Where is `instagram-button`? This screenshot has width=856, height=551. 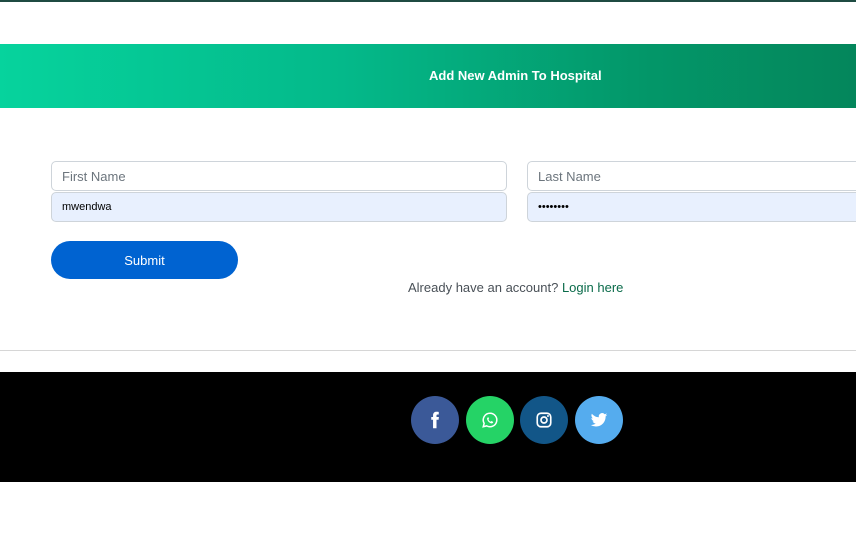 instagram-button is located at coordinates (544, 420).